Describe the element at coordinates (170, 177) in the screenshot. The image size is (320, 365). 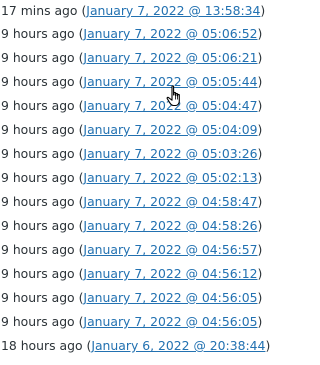
I see `revision-date-link: January 7, 2022 @ 05:02:13` at that location.